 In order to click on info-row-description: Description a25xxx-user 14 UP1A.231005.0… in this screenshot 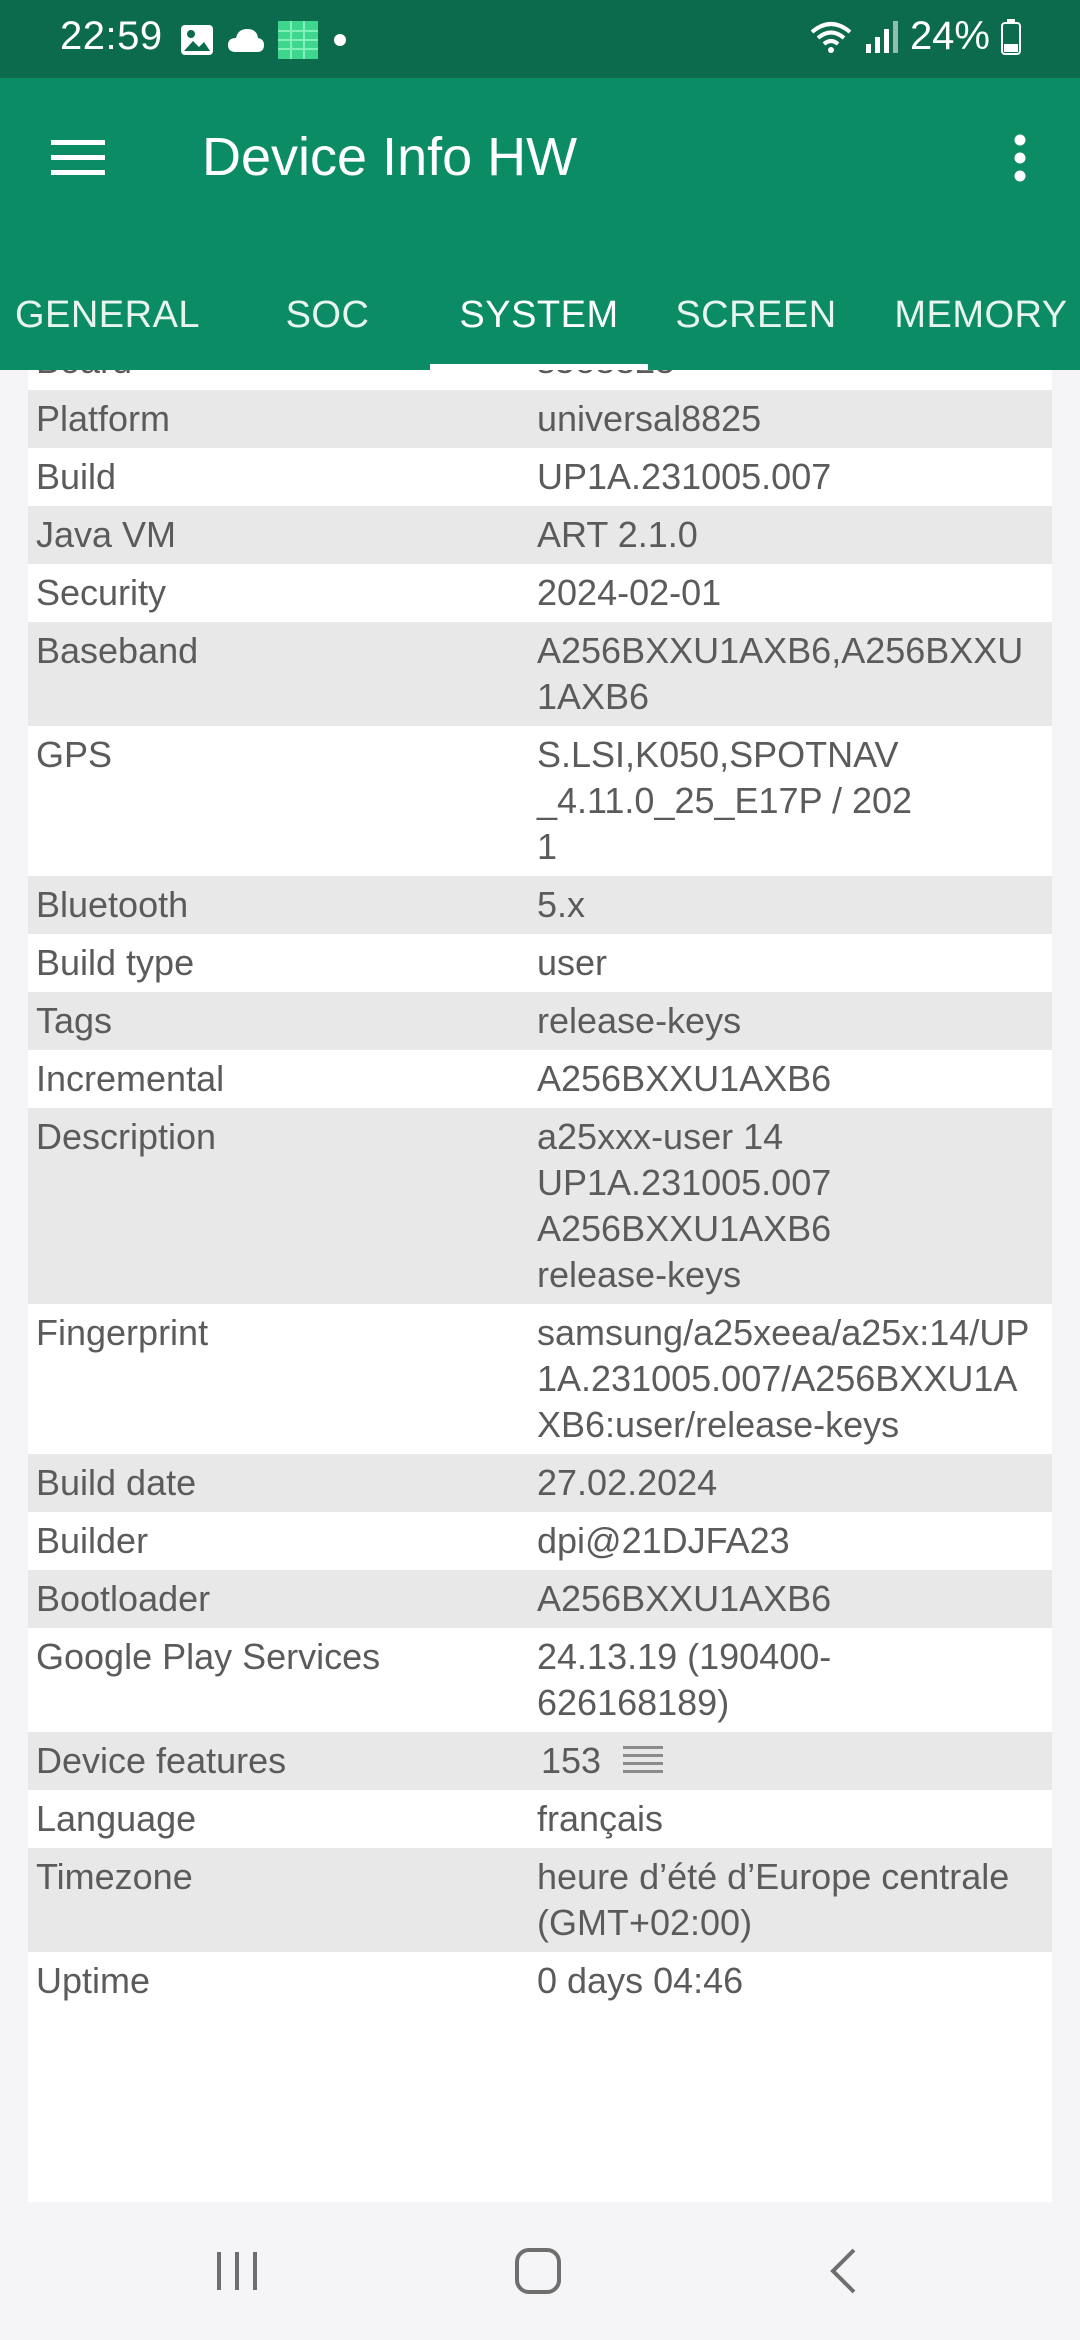, I will do `click(540, 1206)`.